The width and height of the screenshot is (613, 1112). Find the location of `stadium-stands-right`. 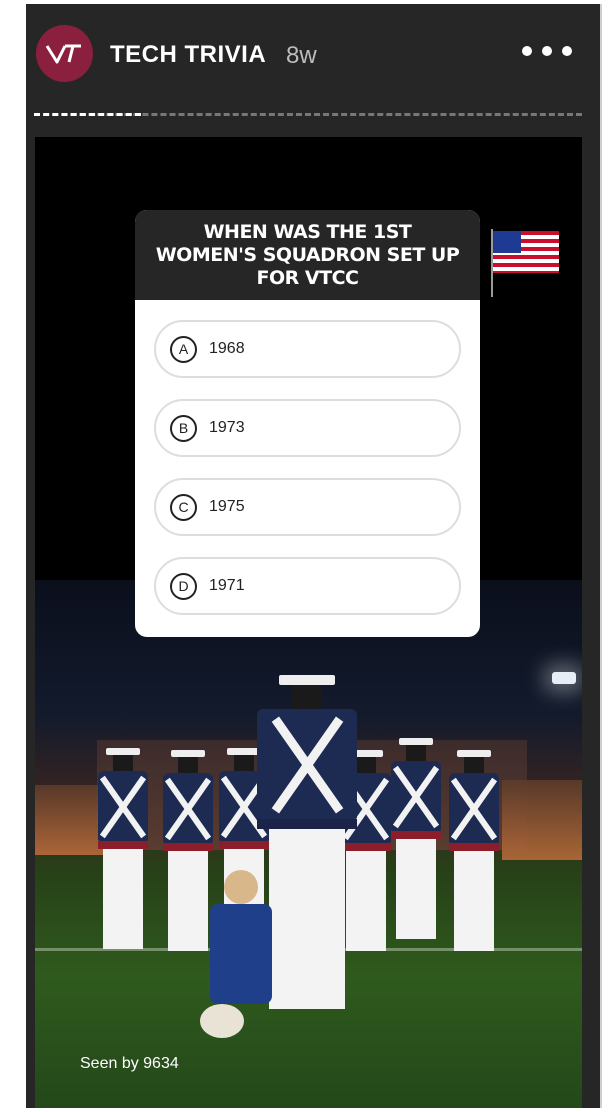

stadium-stands-right is located at coordinates (542, 820).